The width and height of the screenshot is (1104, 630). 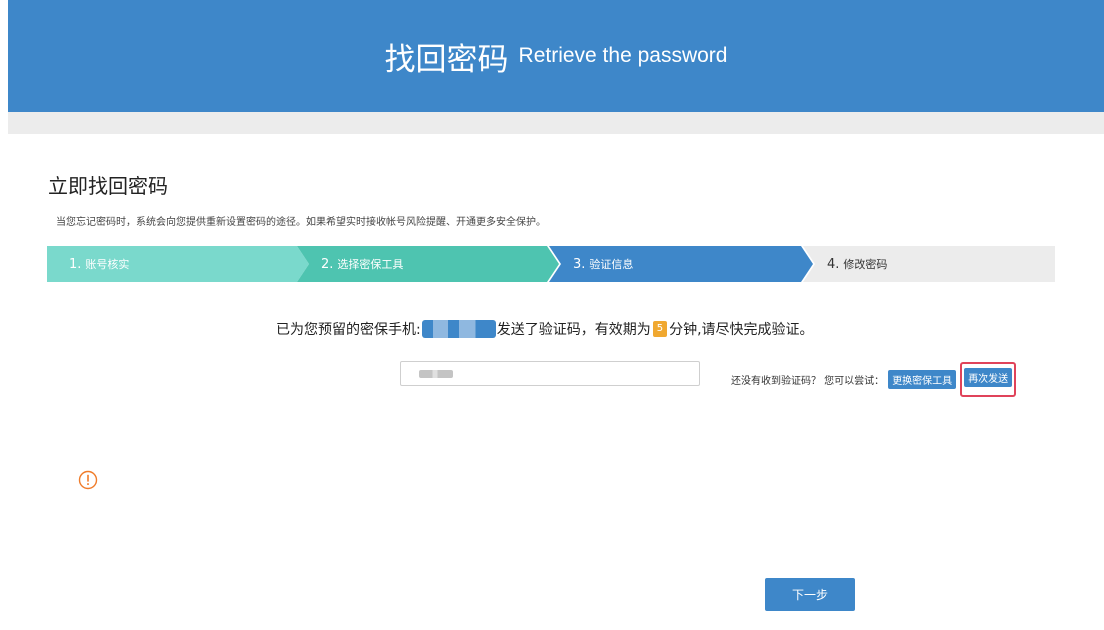 What do you see at coordinates (108, 186) in the screenshot?
I see `page-title: 立即找回密码` at bounding box center [108, 186].